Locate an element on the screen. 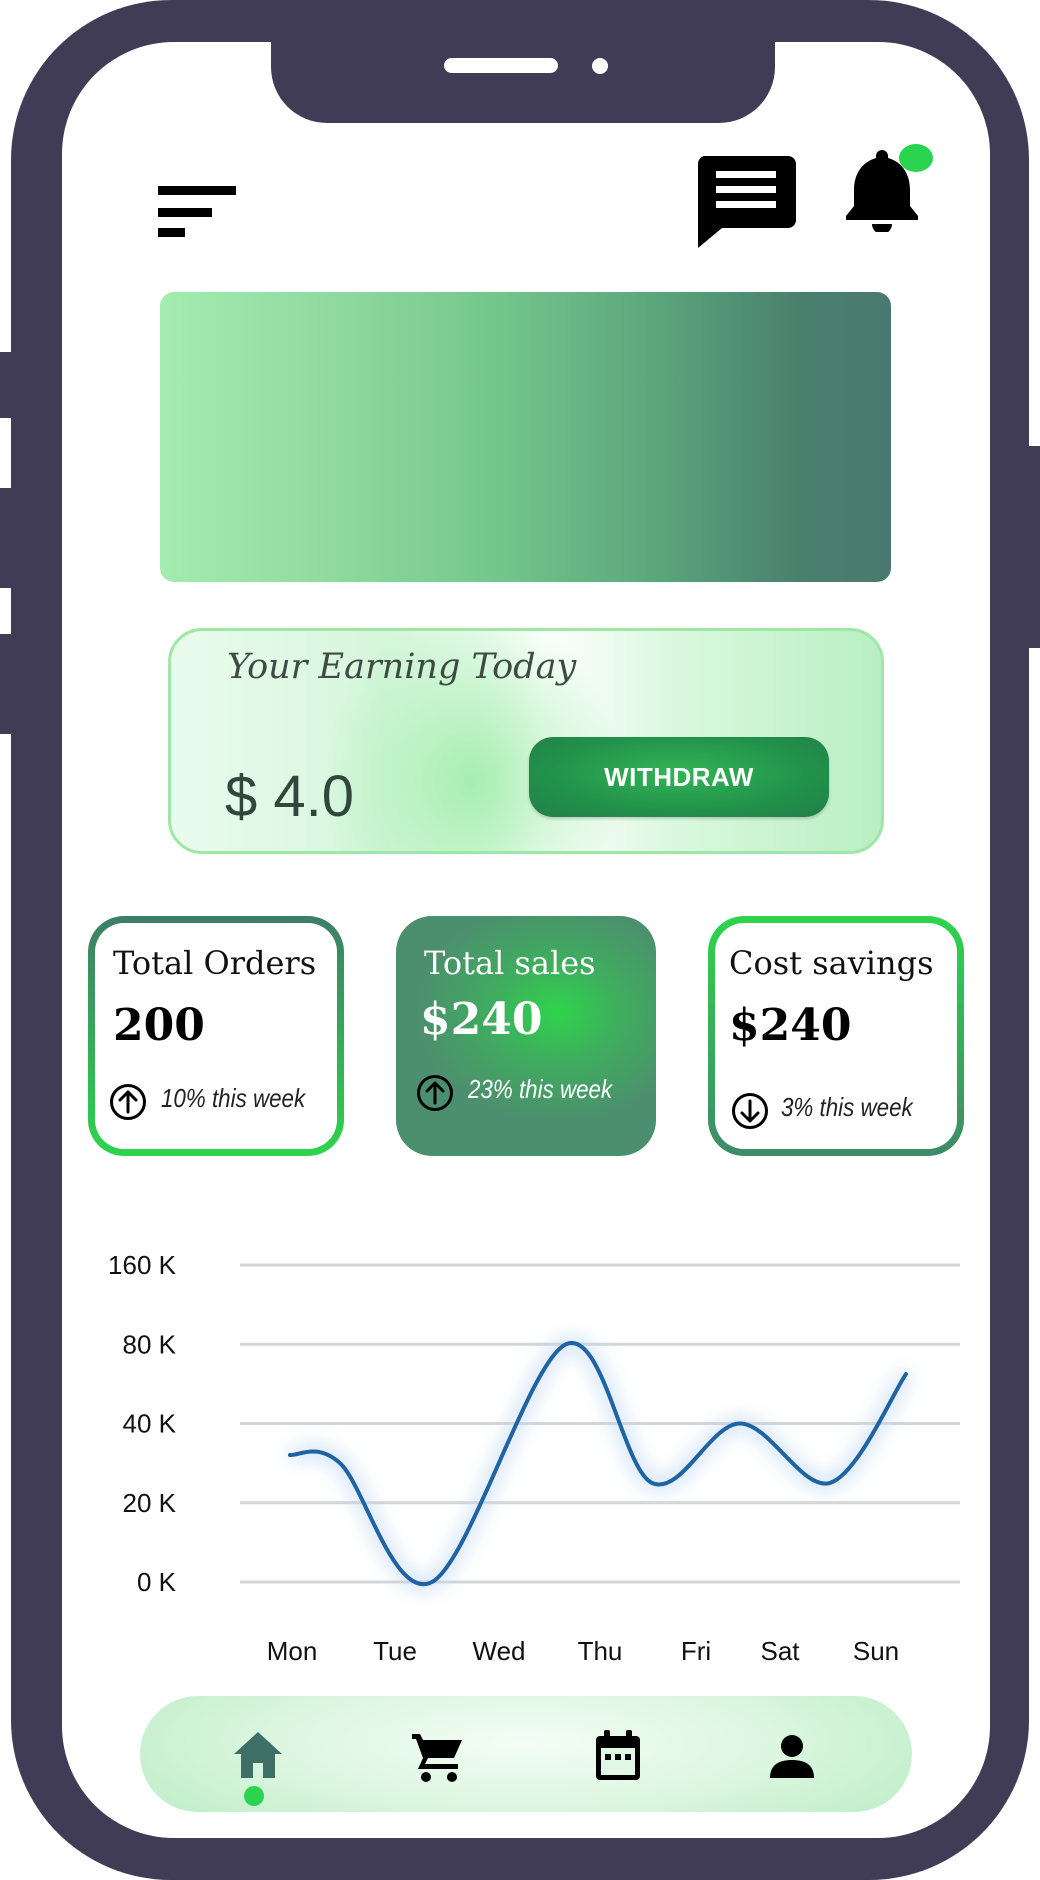 The height and width of the screenshot is (1880, 1040). withdraw-button: WITHDRAW is located at coordinates (679, 777).